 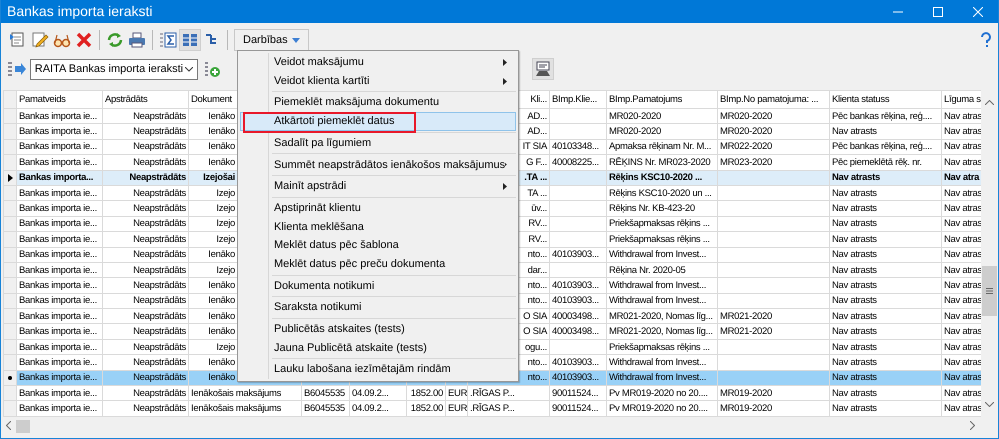 What do you see at coordinates (774, 162) in the screenshot?
I see `table-cell: MR023-2020` at bounding box center [774, 162].